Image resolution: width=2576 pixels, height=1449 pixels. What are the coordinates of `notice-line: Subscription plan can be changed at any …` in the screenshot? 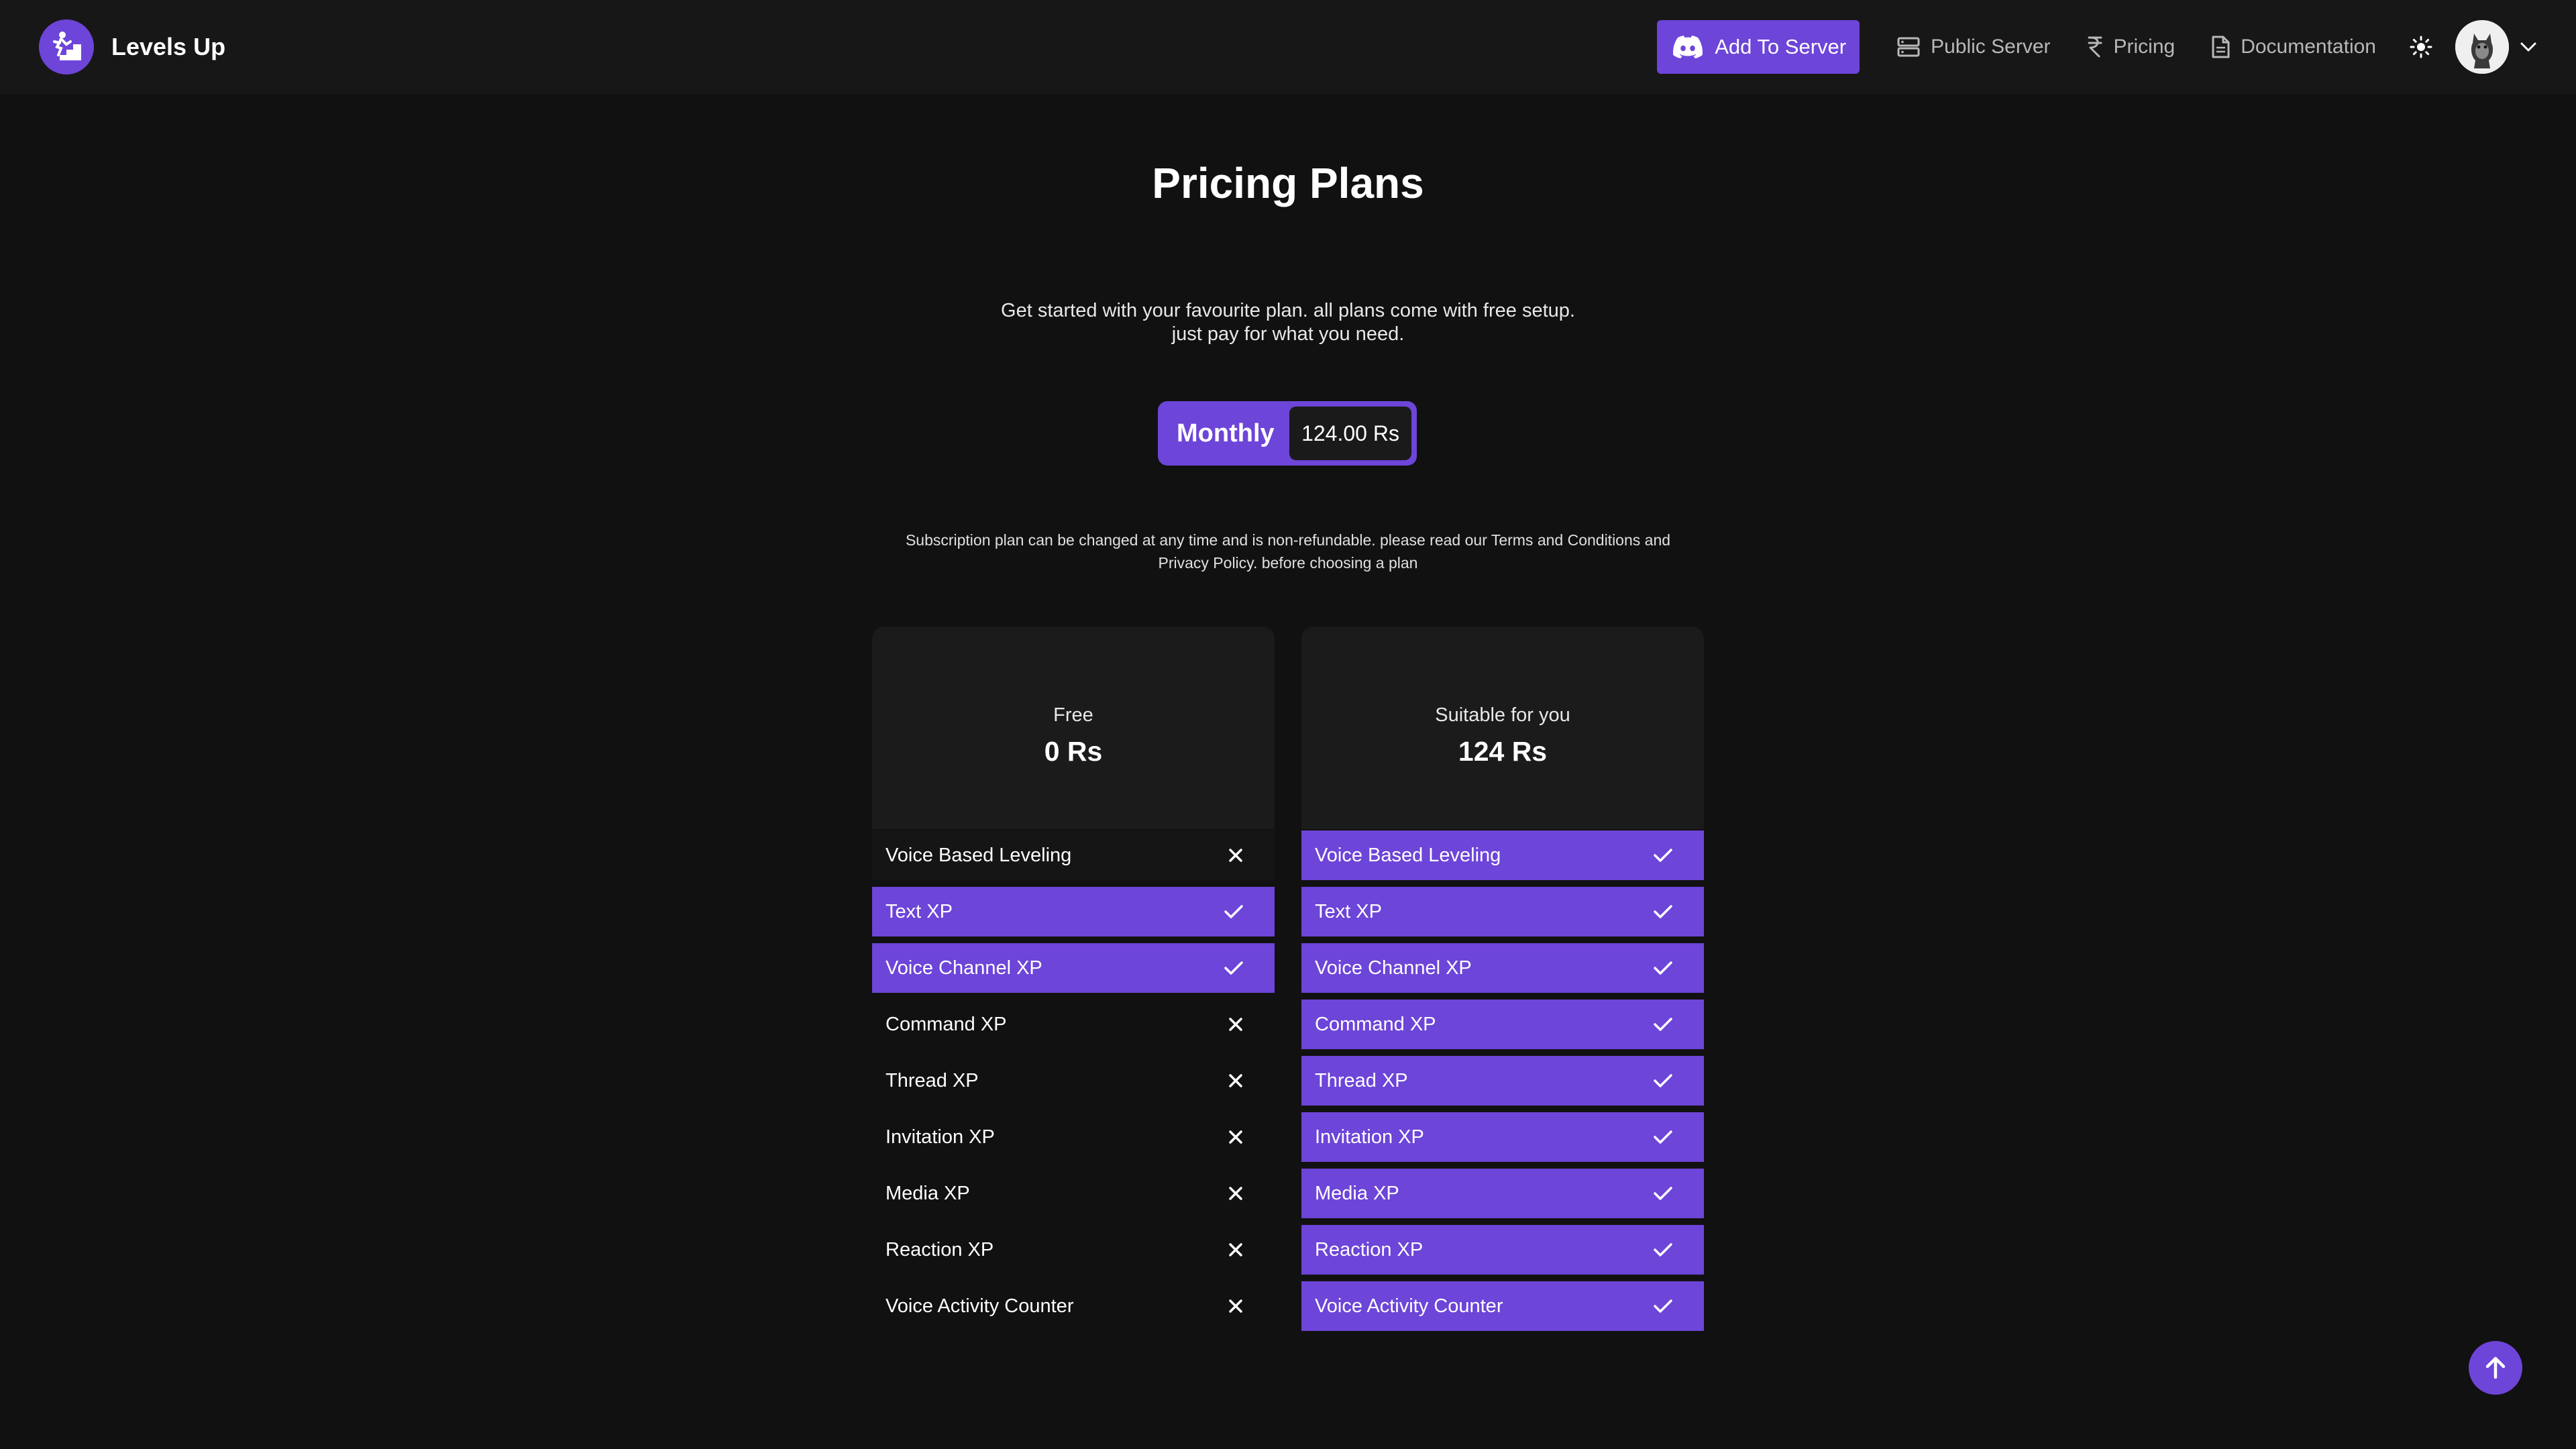 It's located at (1288, 540).